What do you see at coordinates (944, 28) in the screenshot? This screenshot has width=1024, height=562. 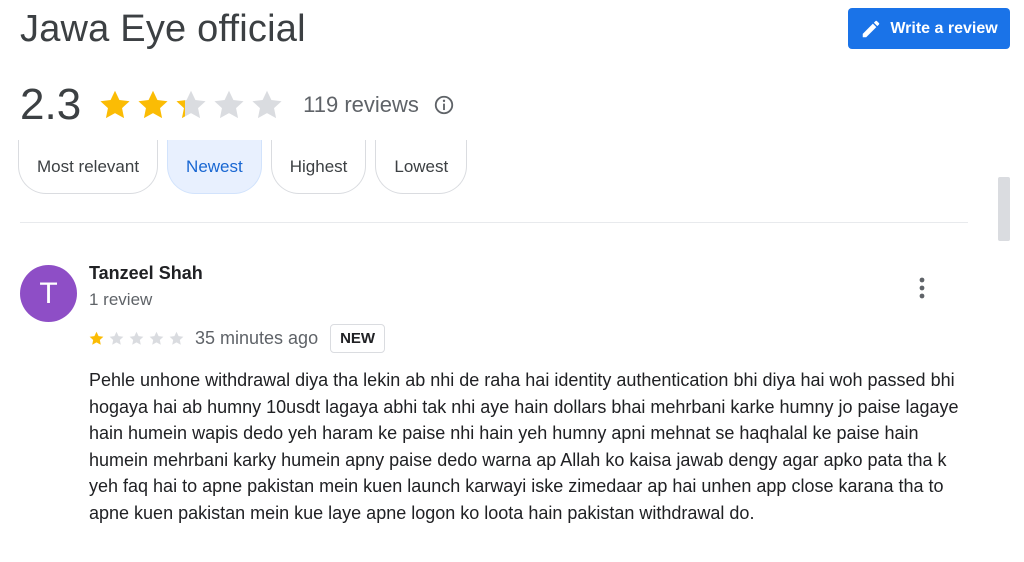 I see `write-review-label: Write a review` at bounding box center [944, 28].